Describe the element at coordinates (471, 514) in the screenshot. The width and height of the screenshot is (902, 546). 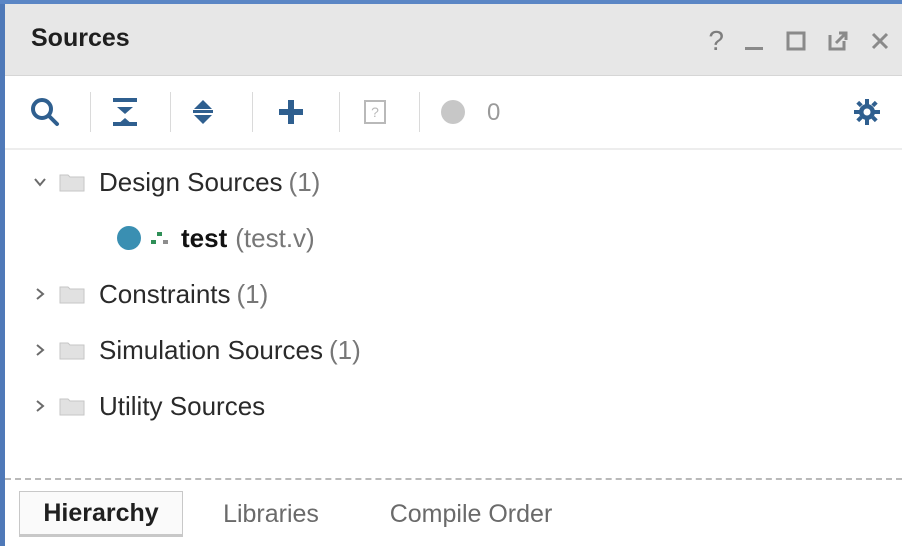
I see `tab-compile-order: Compile Order` at that location.